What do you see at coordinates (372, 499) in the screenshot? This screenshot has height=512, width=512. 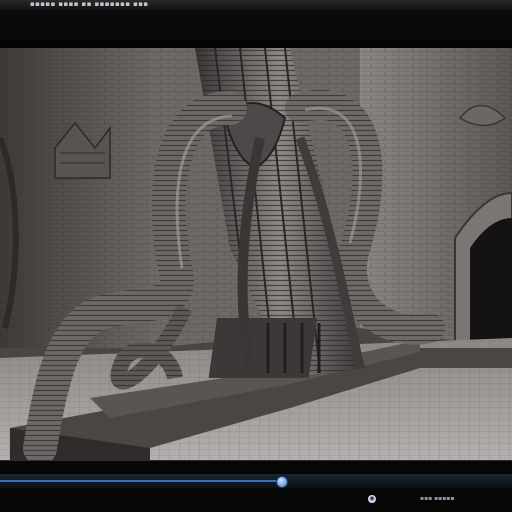 I see `globe-icon: ◉` at bounding box center [372, 499].